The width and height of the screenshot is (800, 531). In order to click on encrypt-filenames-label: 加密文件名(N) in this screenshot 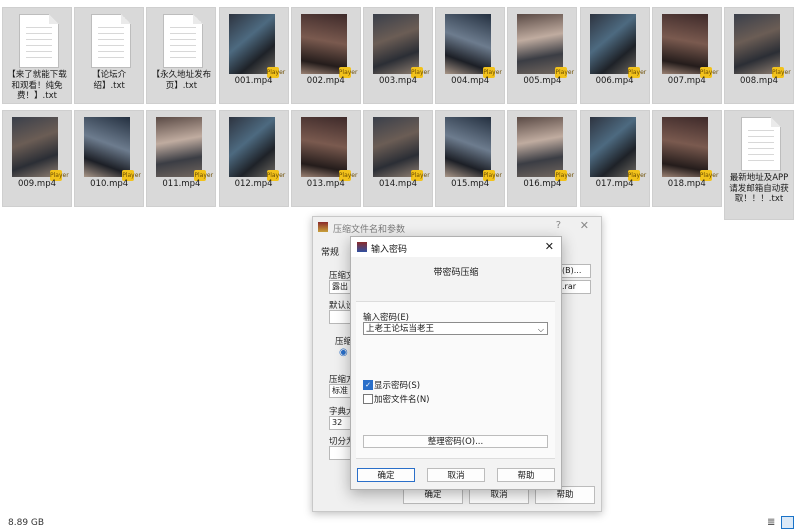, I will do `click(402, 400)`.